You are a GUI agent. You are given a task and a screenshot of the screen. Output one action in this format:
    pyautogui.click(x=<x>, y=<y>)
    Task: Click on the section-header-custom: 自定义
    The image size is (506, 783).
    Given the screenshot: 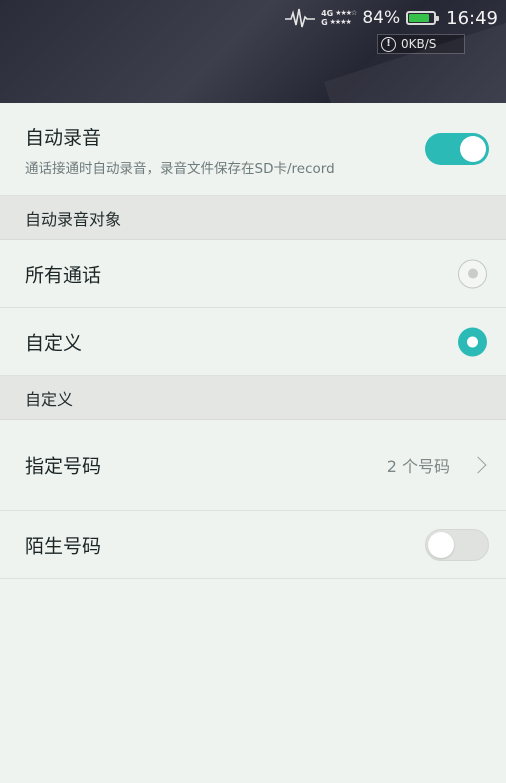 What is the action you would take?
    pyautogui.click(x=253, y=398)
    